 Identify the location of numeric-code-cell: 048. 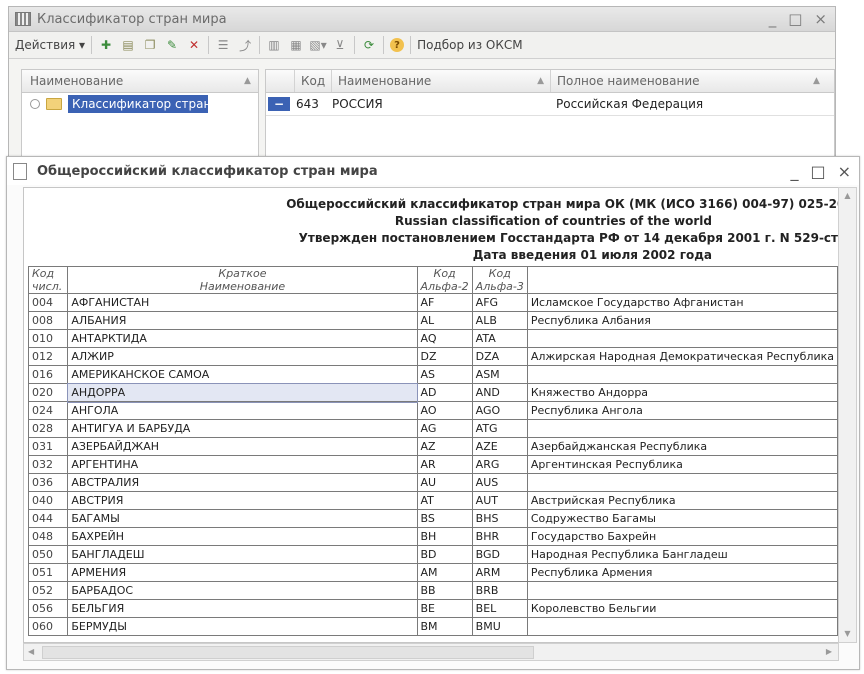
(48, 536).